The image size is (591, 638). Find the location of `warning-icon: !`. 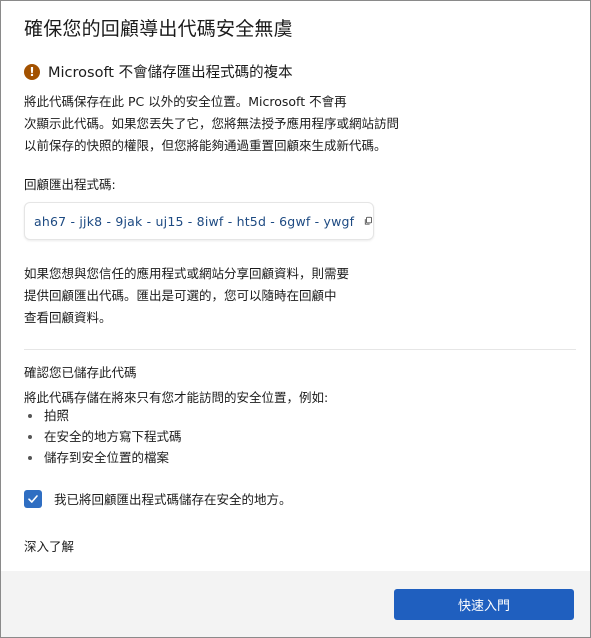

warning-icon: ! is located at coordinates (32, 71).